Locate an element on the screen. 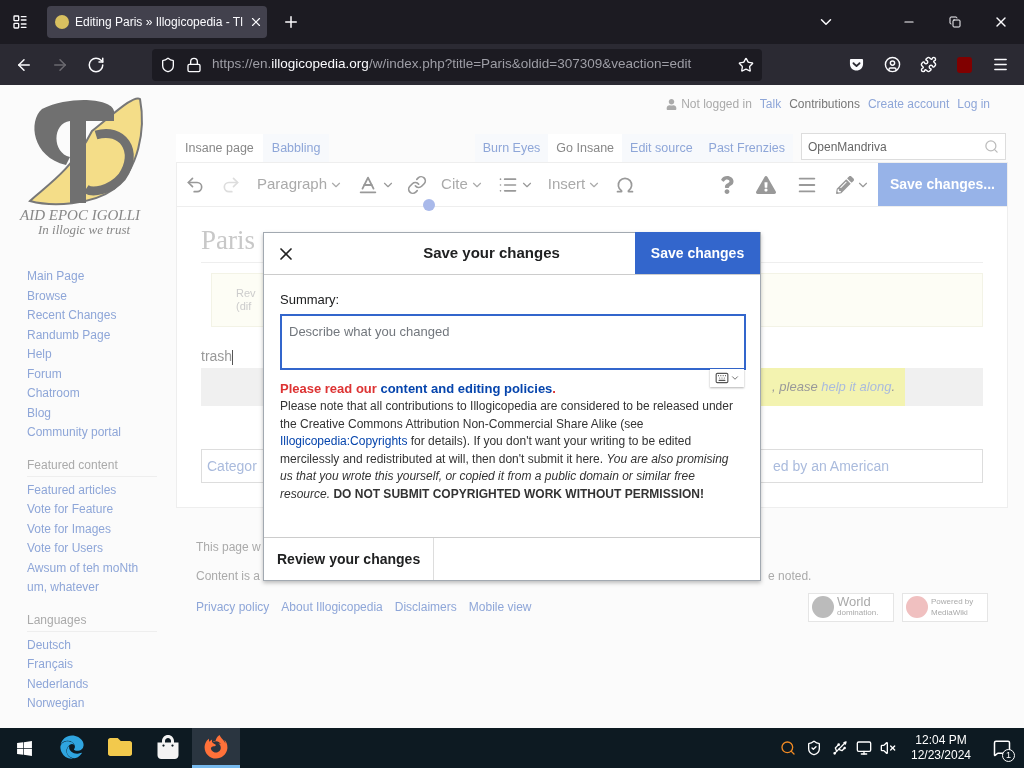 The width and height of the screenshot is (1024, 768). personal-link: Log in is located at coordinates (973, 104).